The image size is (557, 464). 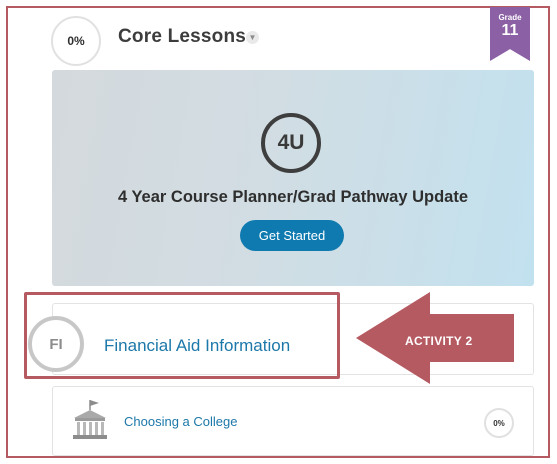 I want to click on lesson-progress-value: 0%, so click(x=499, y=423).